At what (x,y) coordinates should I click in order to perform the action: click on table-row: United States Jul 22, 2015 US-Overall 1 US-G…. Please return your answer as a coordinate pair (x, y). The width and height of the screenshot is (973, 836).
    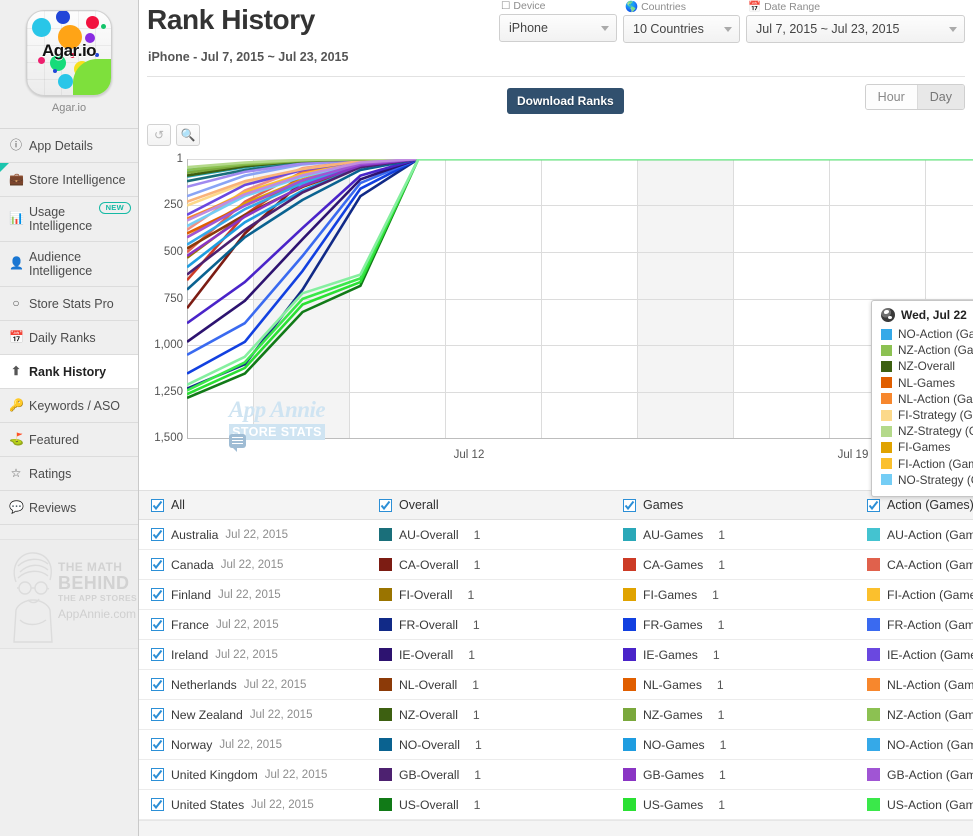
    Looking at the image, I should click on (556, 805).